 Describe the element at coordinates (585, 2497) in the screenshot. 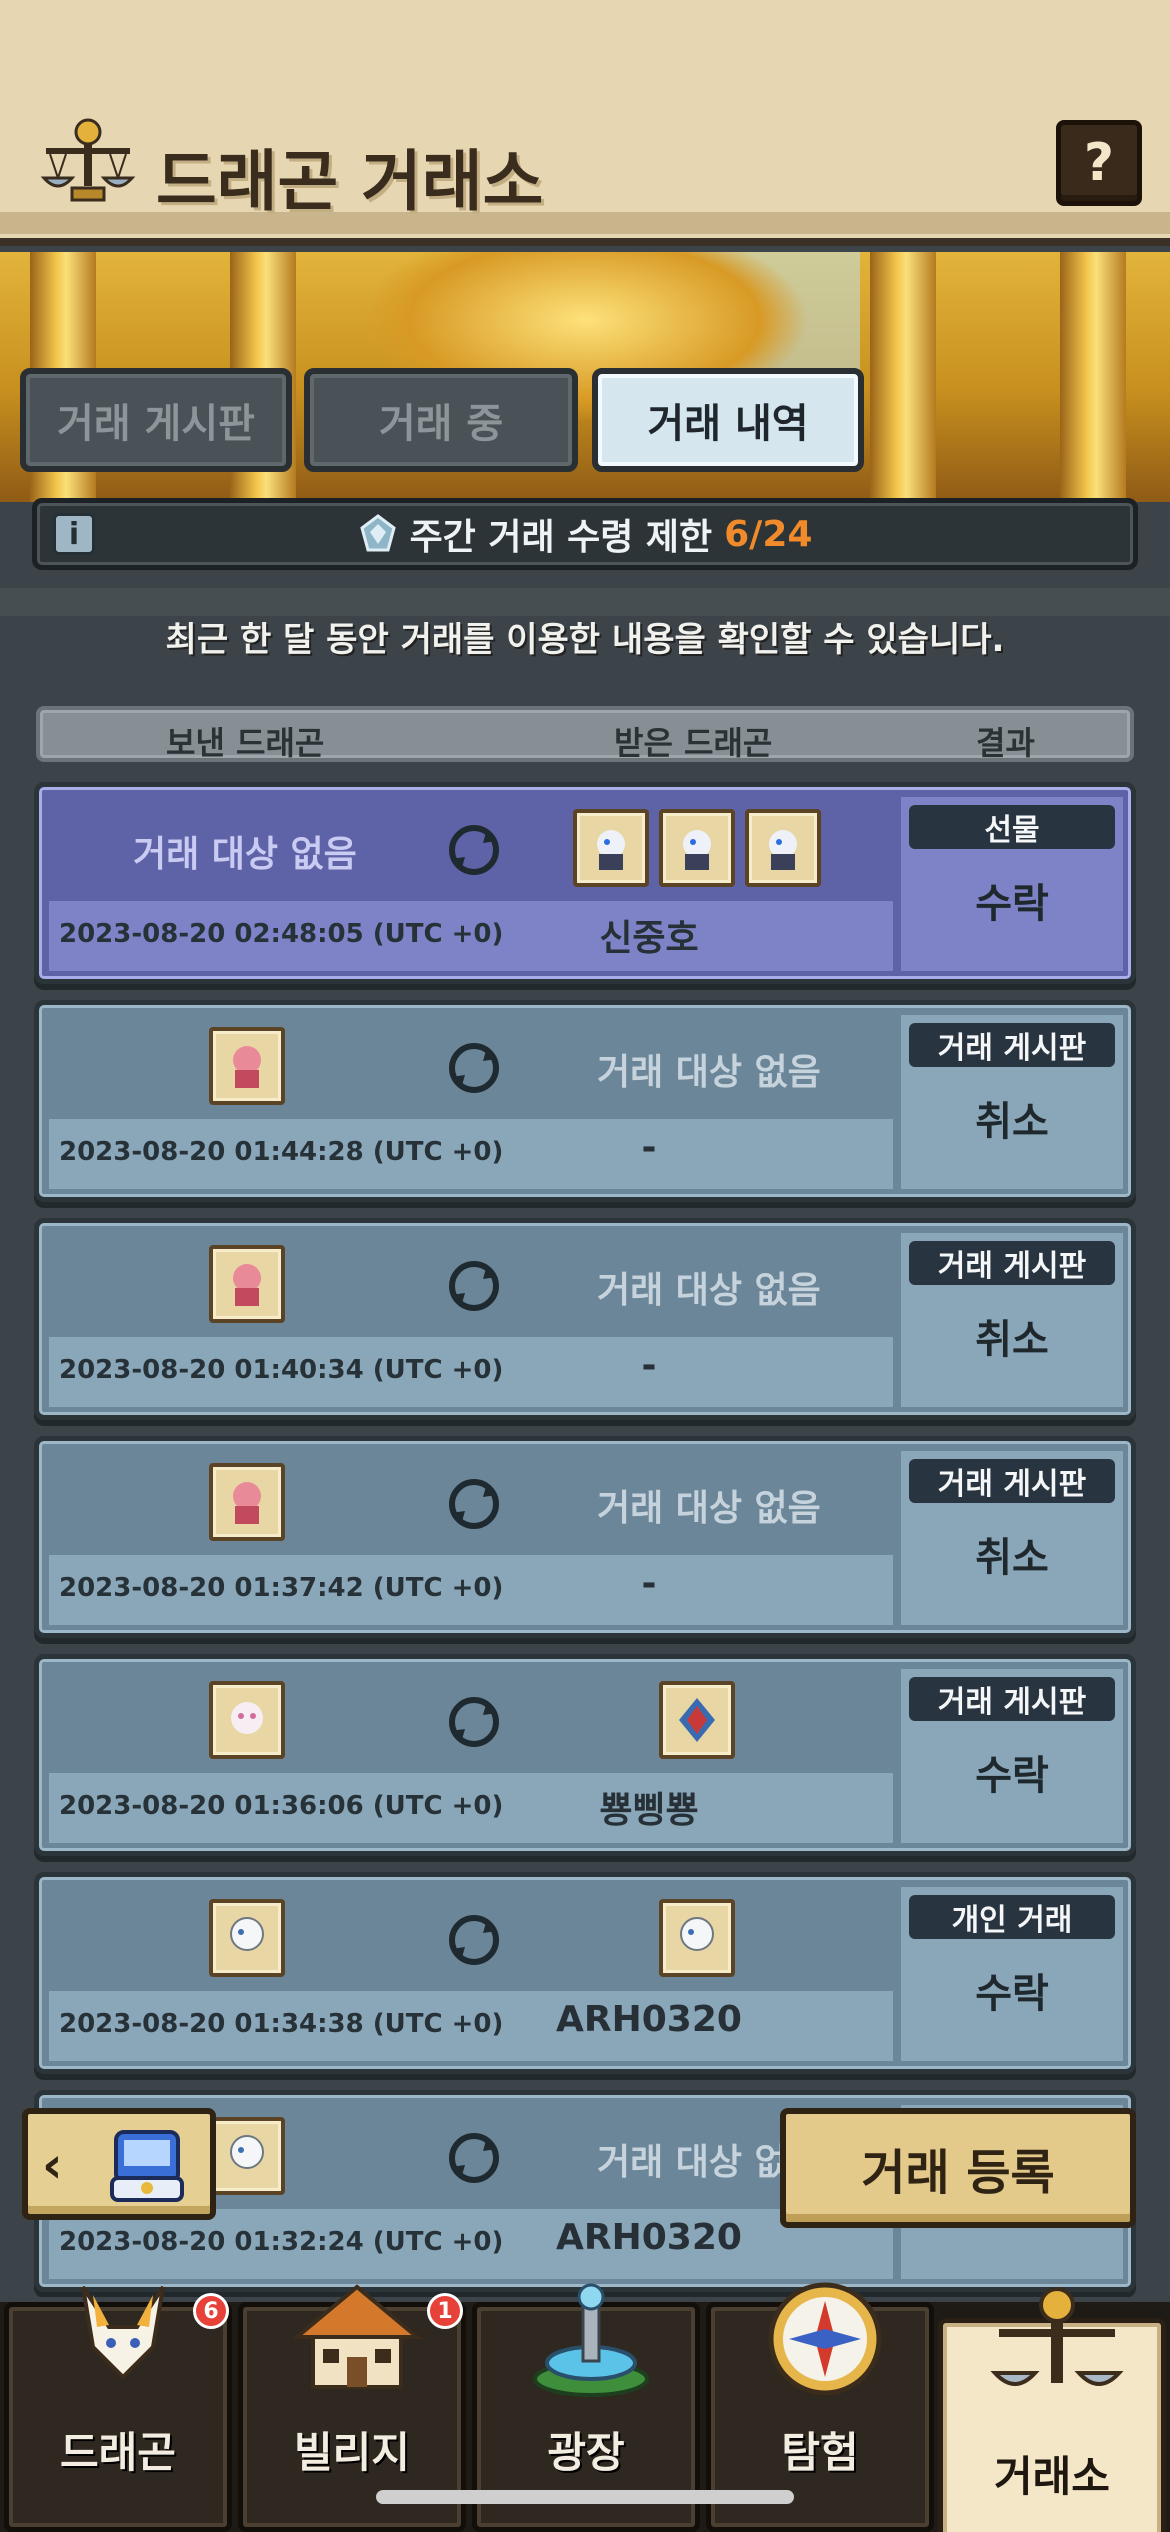

I see `home-indicator` at that location.